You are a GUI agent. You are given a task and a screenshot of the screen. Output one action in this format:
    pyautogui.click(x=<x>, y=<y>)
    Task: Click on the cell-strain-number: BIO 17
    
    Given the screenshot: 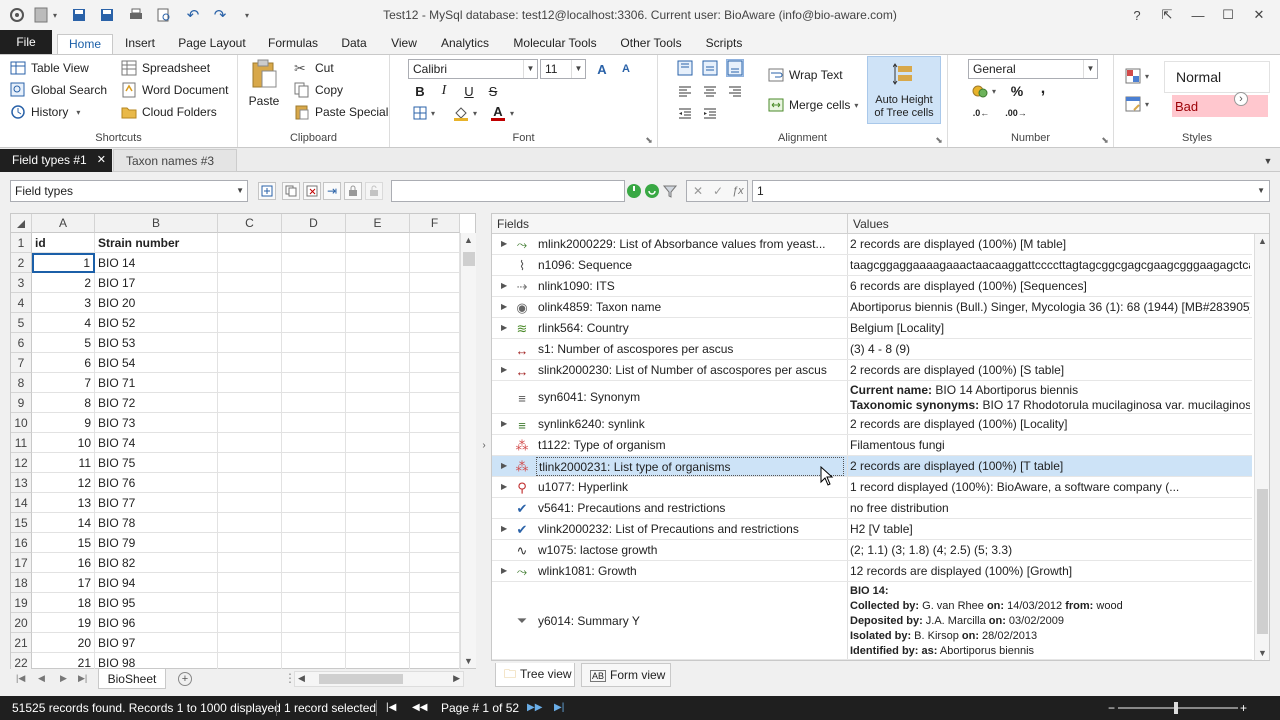 What is the action you would take?
    pyautogui.click(x=156, y=283)
    